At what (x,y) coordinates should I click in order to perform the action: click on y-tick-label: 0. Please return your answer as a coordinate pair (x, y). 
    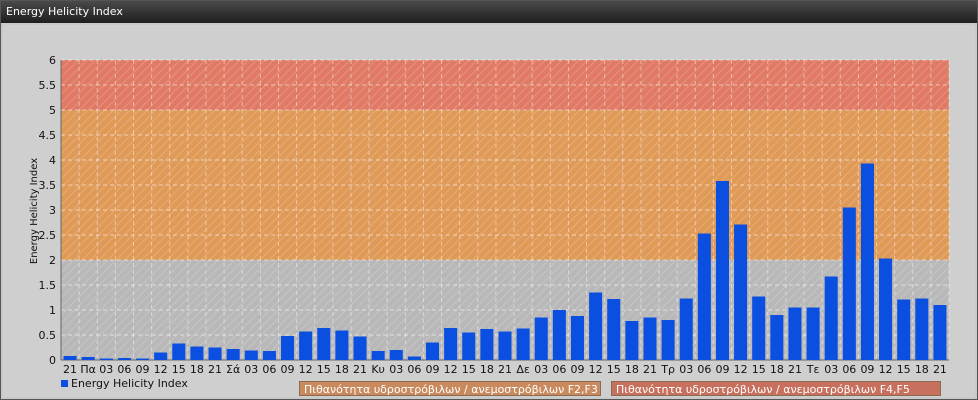
    Looking at the image, I should click on (52, 360).